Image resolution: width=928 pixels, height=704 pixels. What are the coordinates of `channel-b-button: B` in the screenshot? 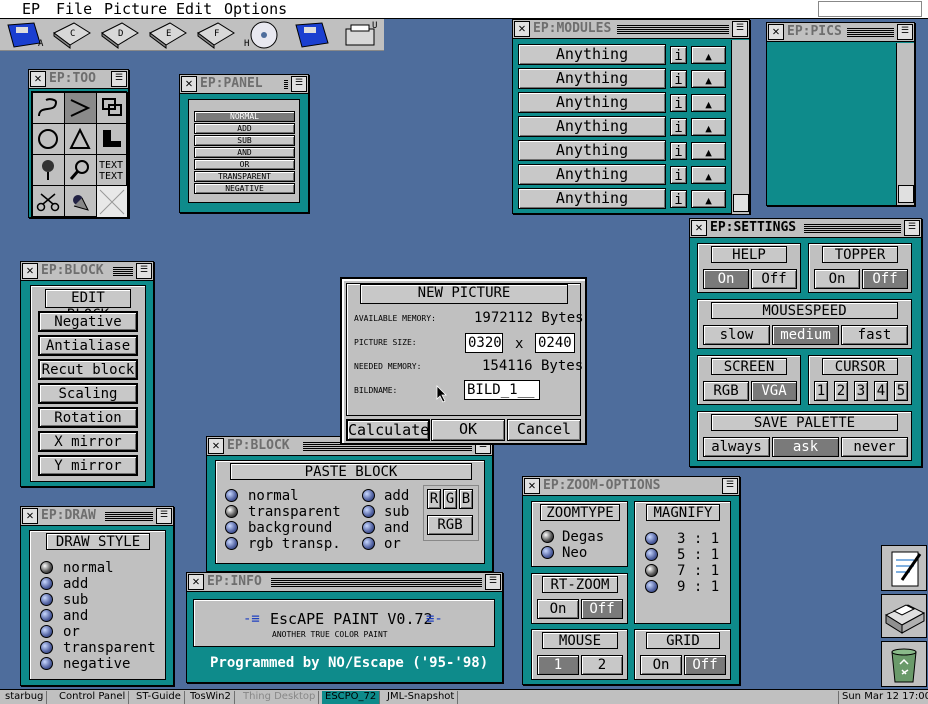 It's located at (466, 499).